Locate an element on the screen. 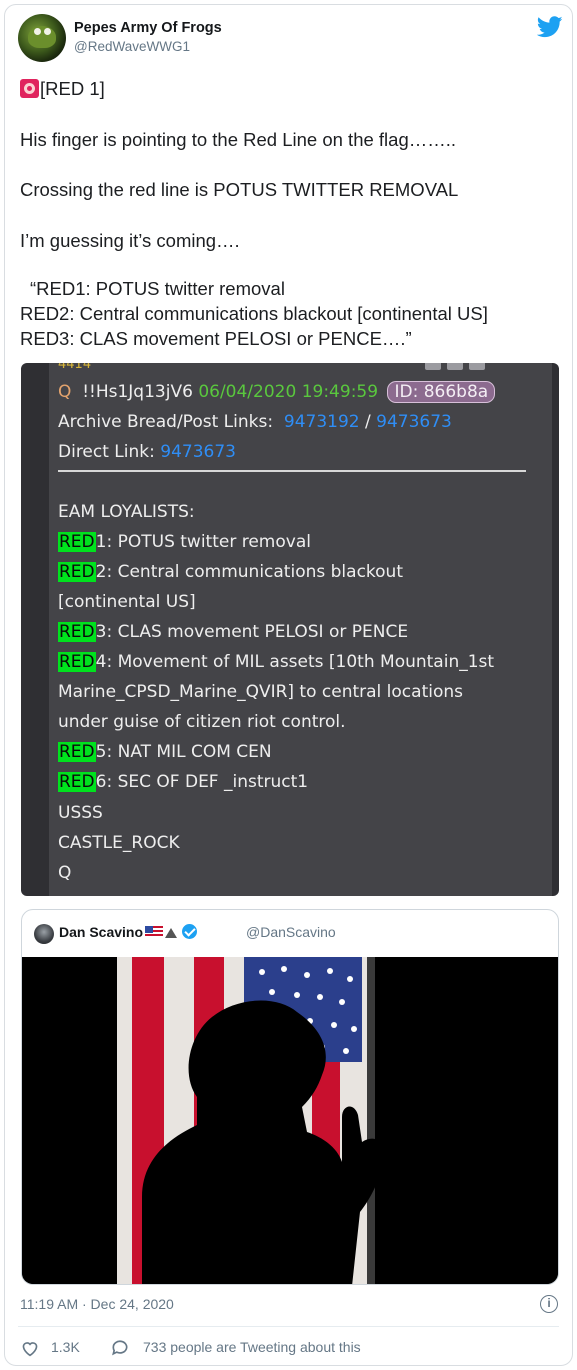 This screenshot has height=1370, width=577. q-item-5: RED5: NAT MIL COM CEN is located at coordinates (165, 752).